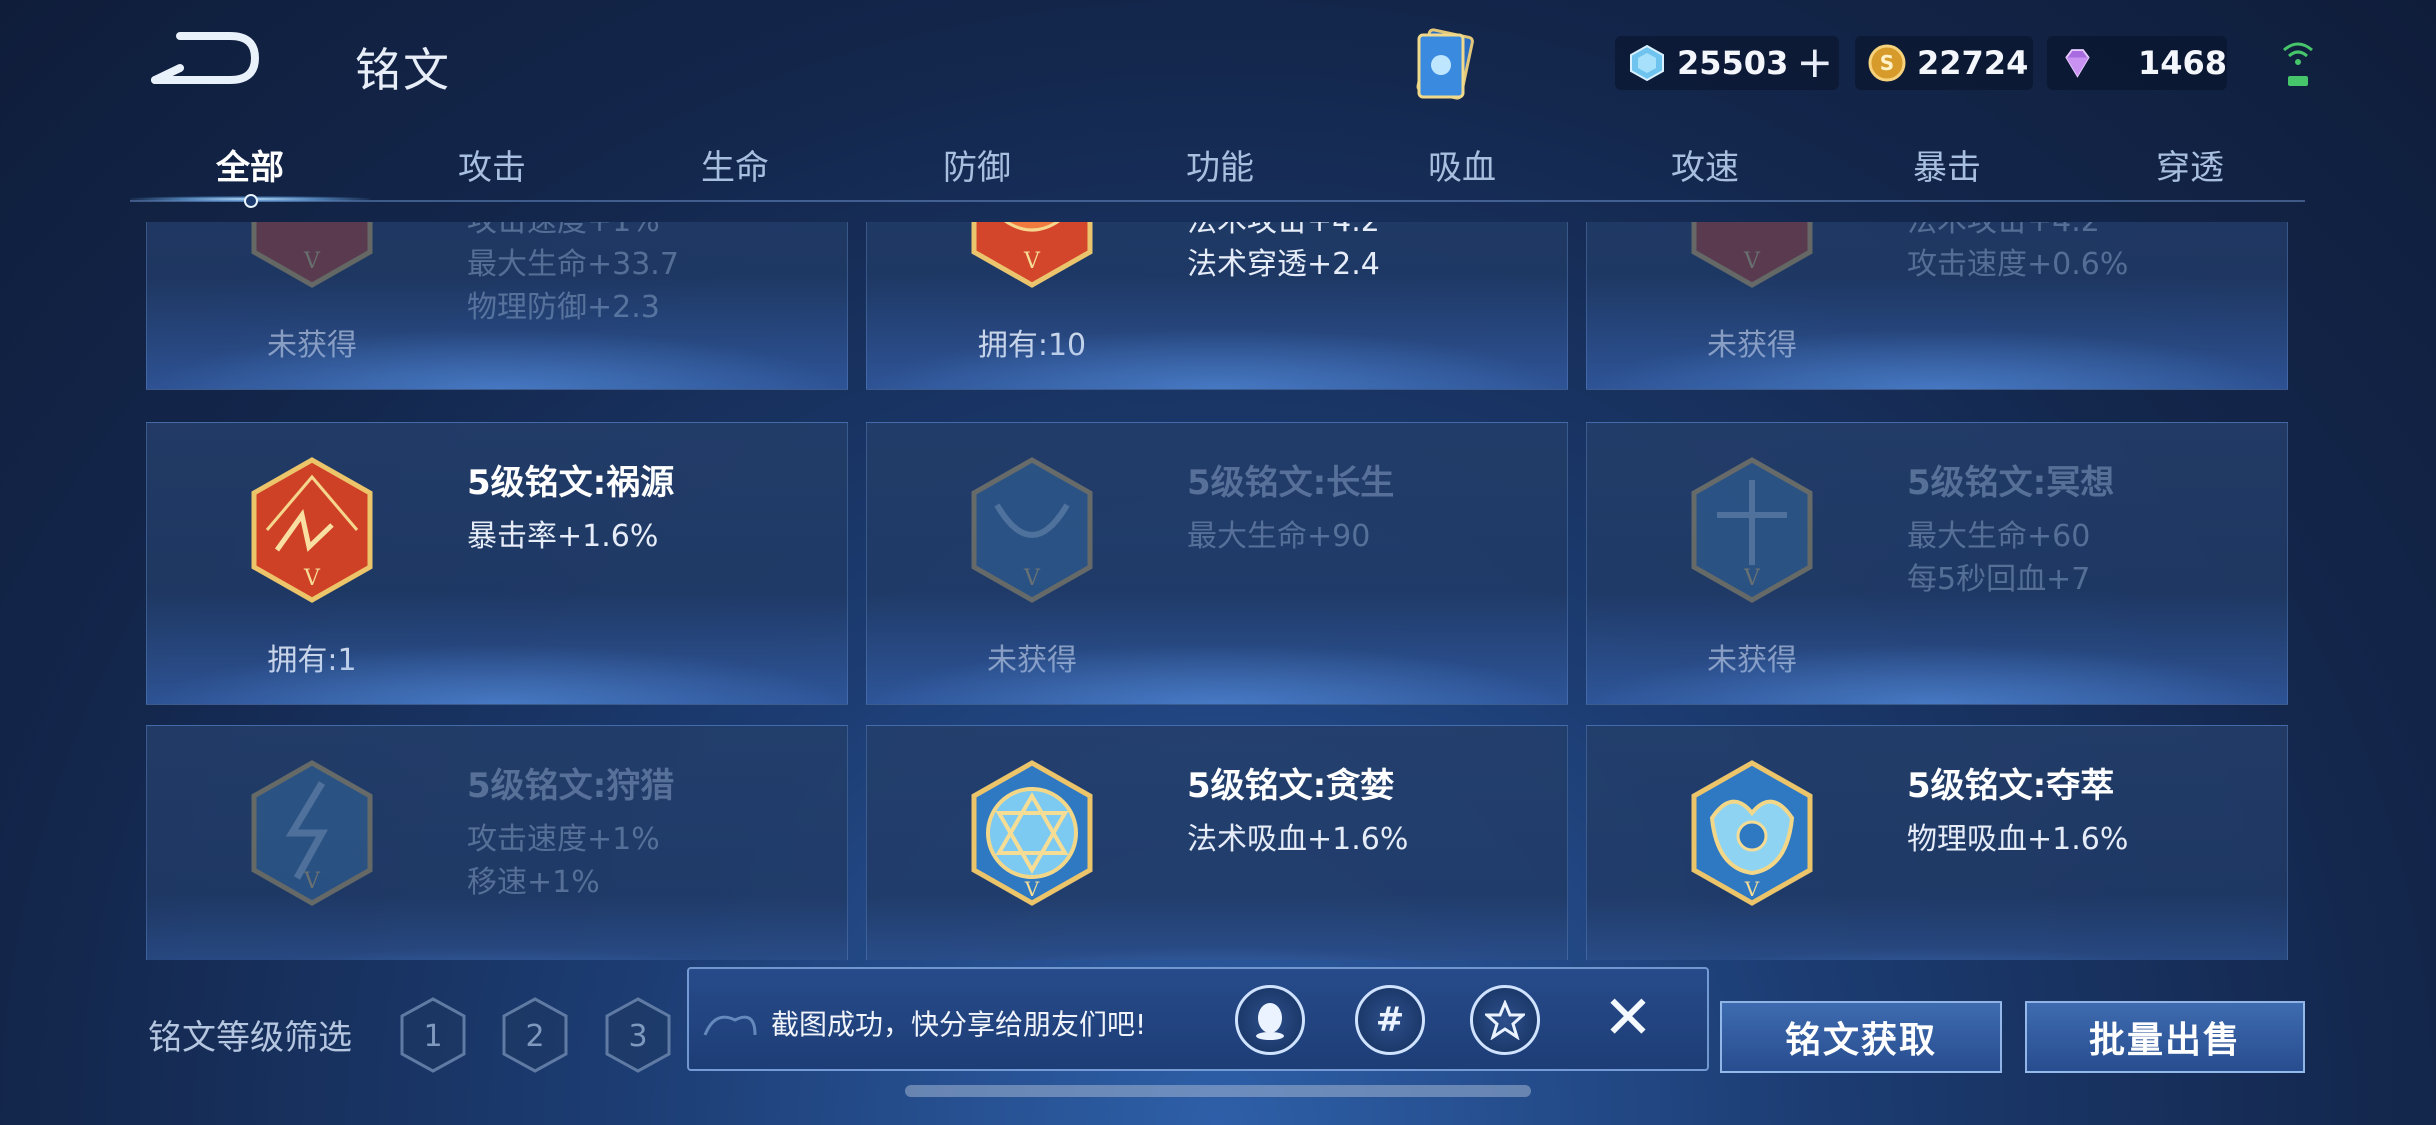 The image size is (2436, 1125). What do you see at coordinates (2011, 483) in the screenshot?
I see `rune-name: 5级铭文:冥想` at bounding box center [2011, 483].